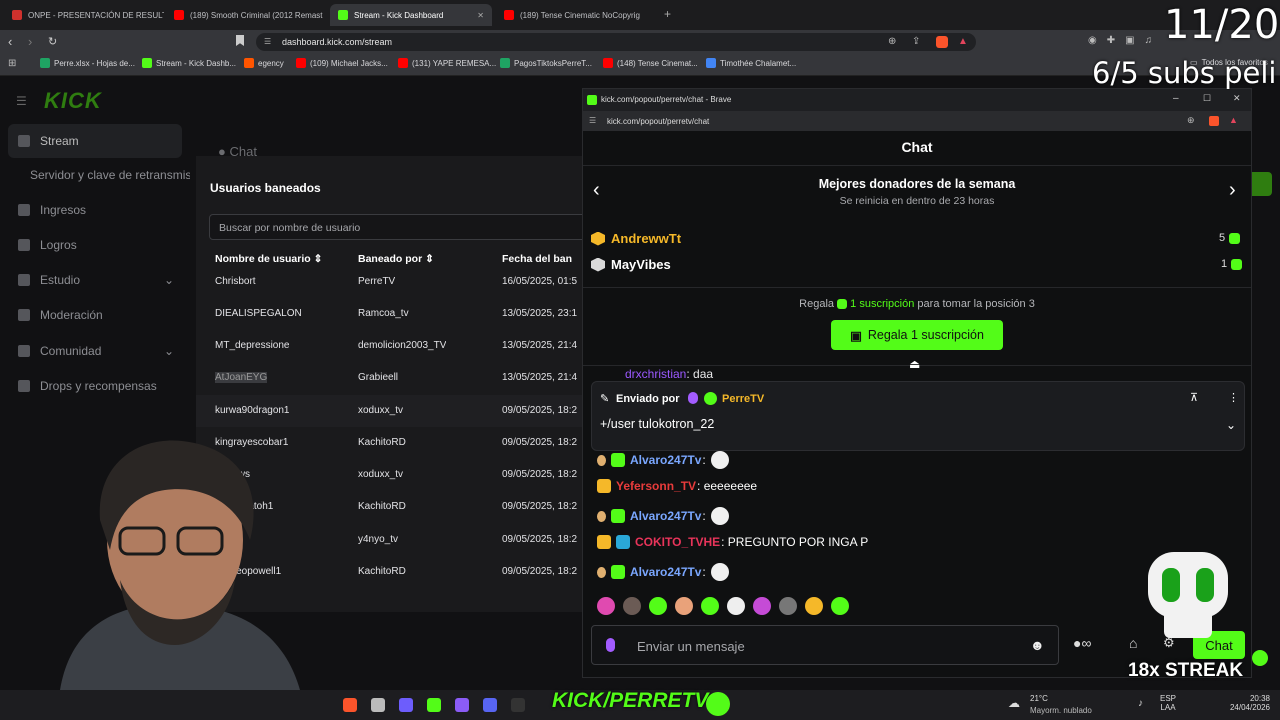 This screenshot has height=720, width=1280. Describe the element at coordinates (95, 351) in the screenshot. I see `nav-community: Comunidad ⌄` at that location.